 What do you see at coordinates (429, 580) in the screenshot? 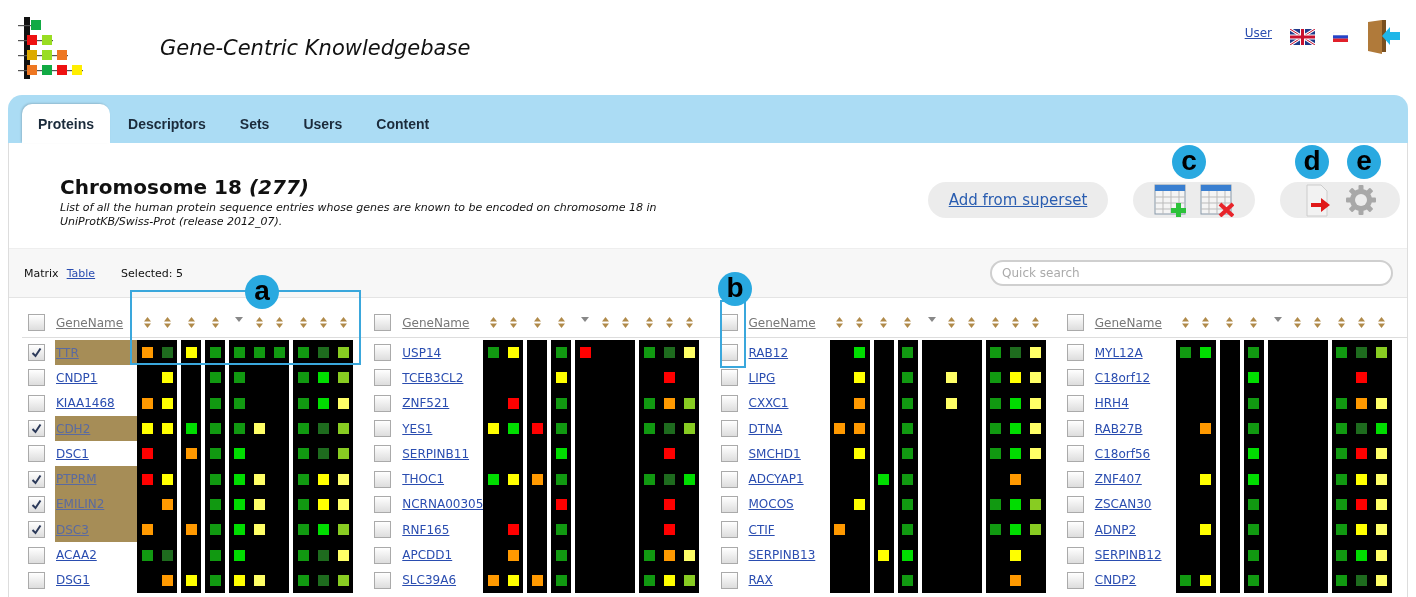
I see `gene-link: SLC39A6` at bounding box center [429, 580].